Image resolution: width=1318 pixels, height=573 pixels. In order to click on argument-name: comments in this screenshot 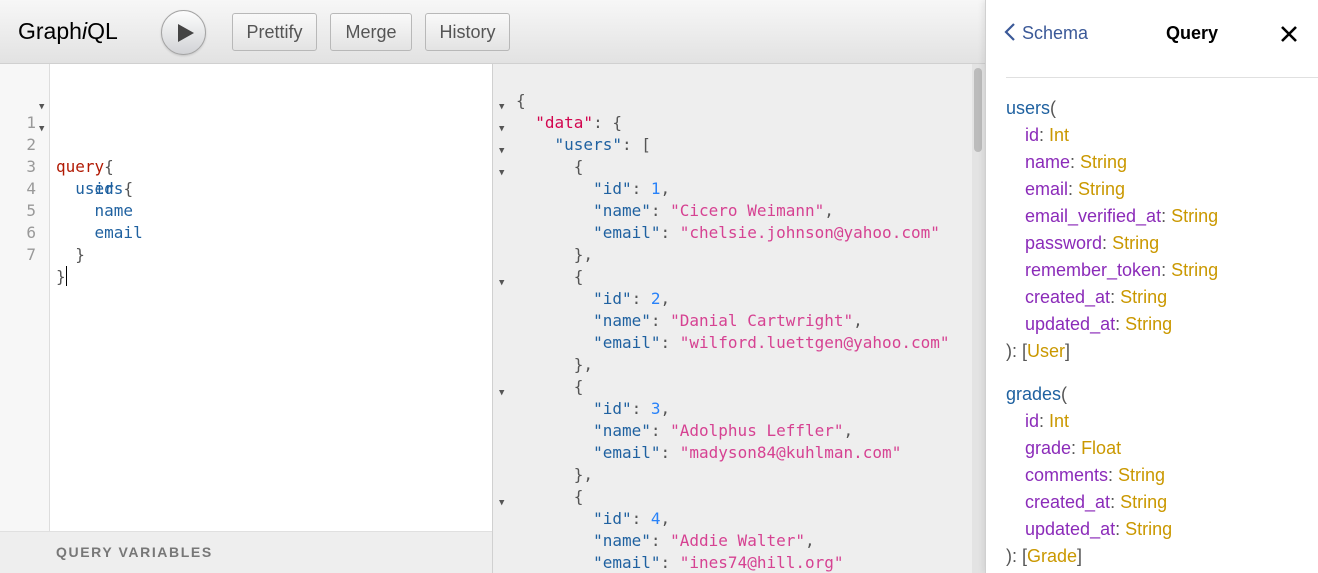, I will do `click(1067, 475)`.